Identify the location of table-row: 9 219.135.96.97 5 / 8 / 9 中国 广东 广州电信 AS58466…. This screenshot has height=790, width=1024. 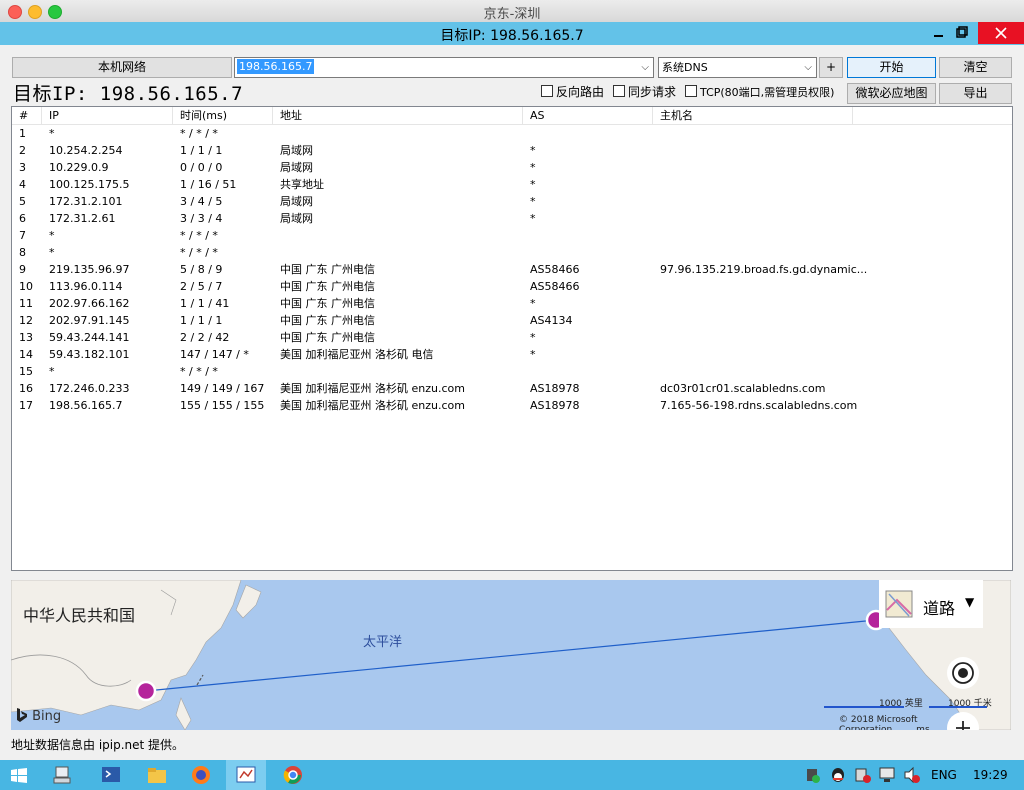
(512, 269).